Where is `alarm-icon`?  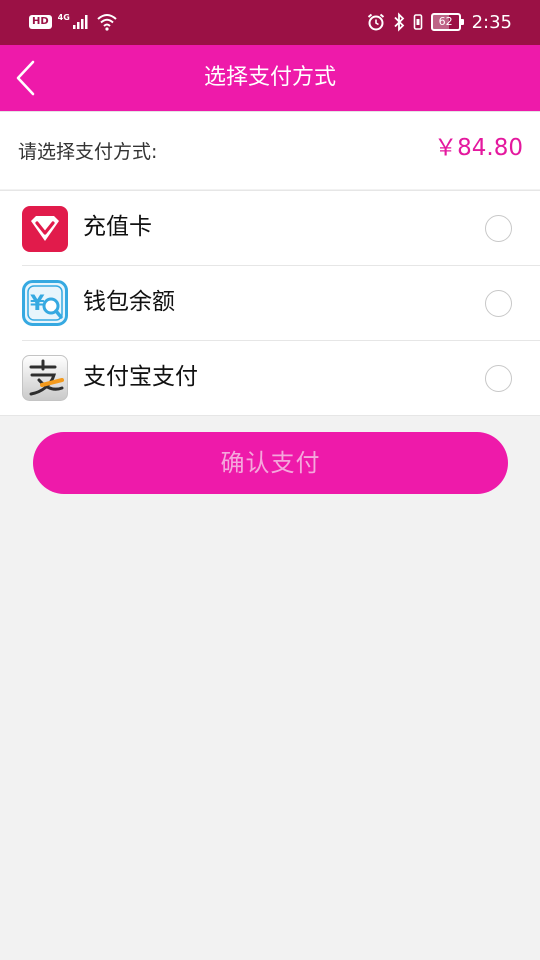 alarm-icon is located at coordinates (375, 22).